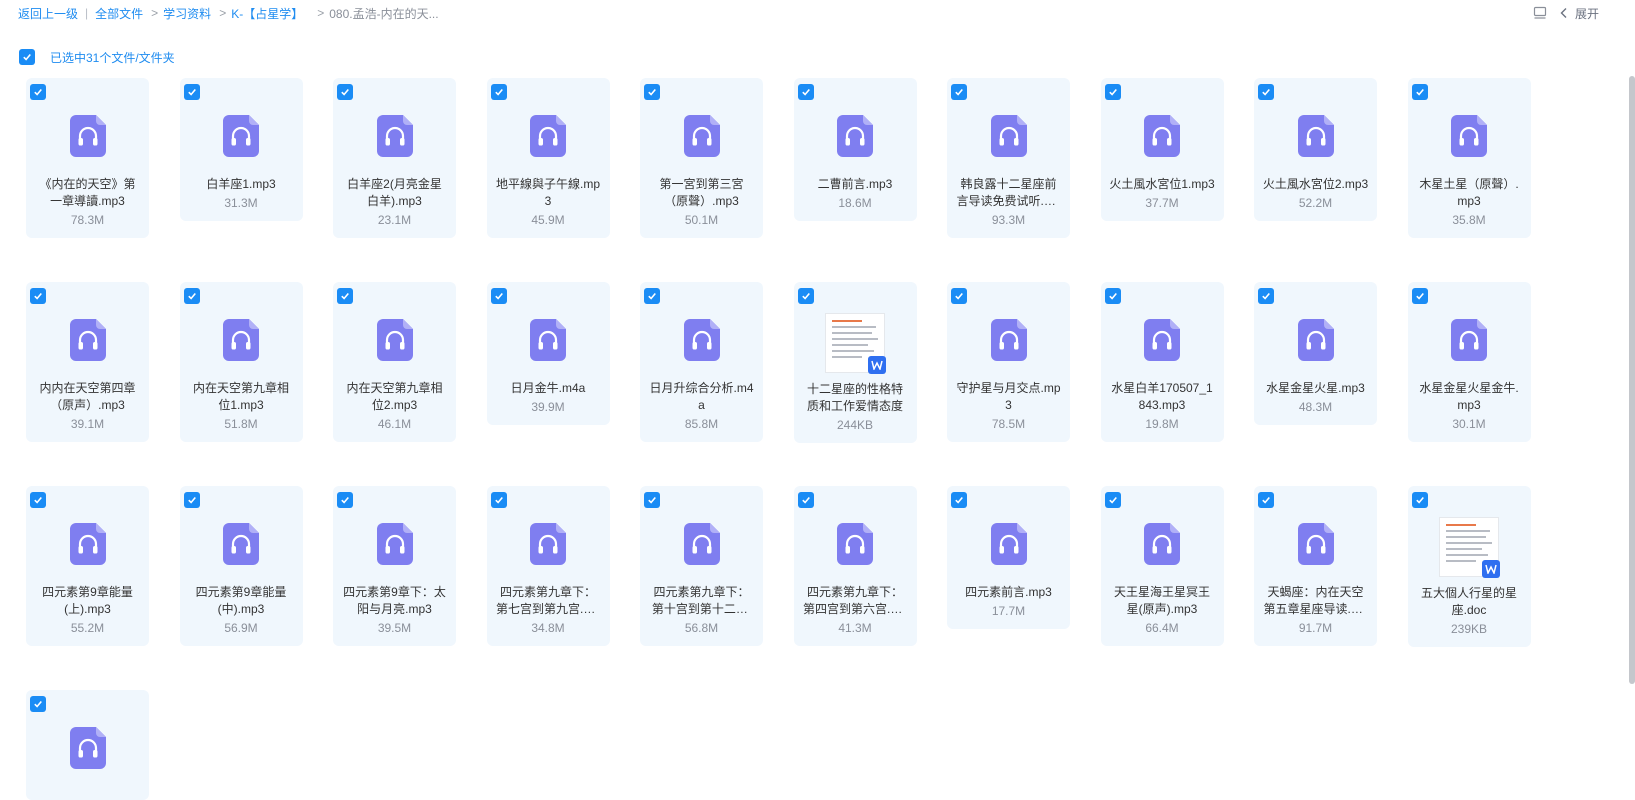 This screenshot has height=800, width=1635. What do you see at coordinates (1008, 611) in the screenshot?
I see `file-size: 17.7M` at bounding box center [1008, 611].